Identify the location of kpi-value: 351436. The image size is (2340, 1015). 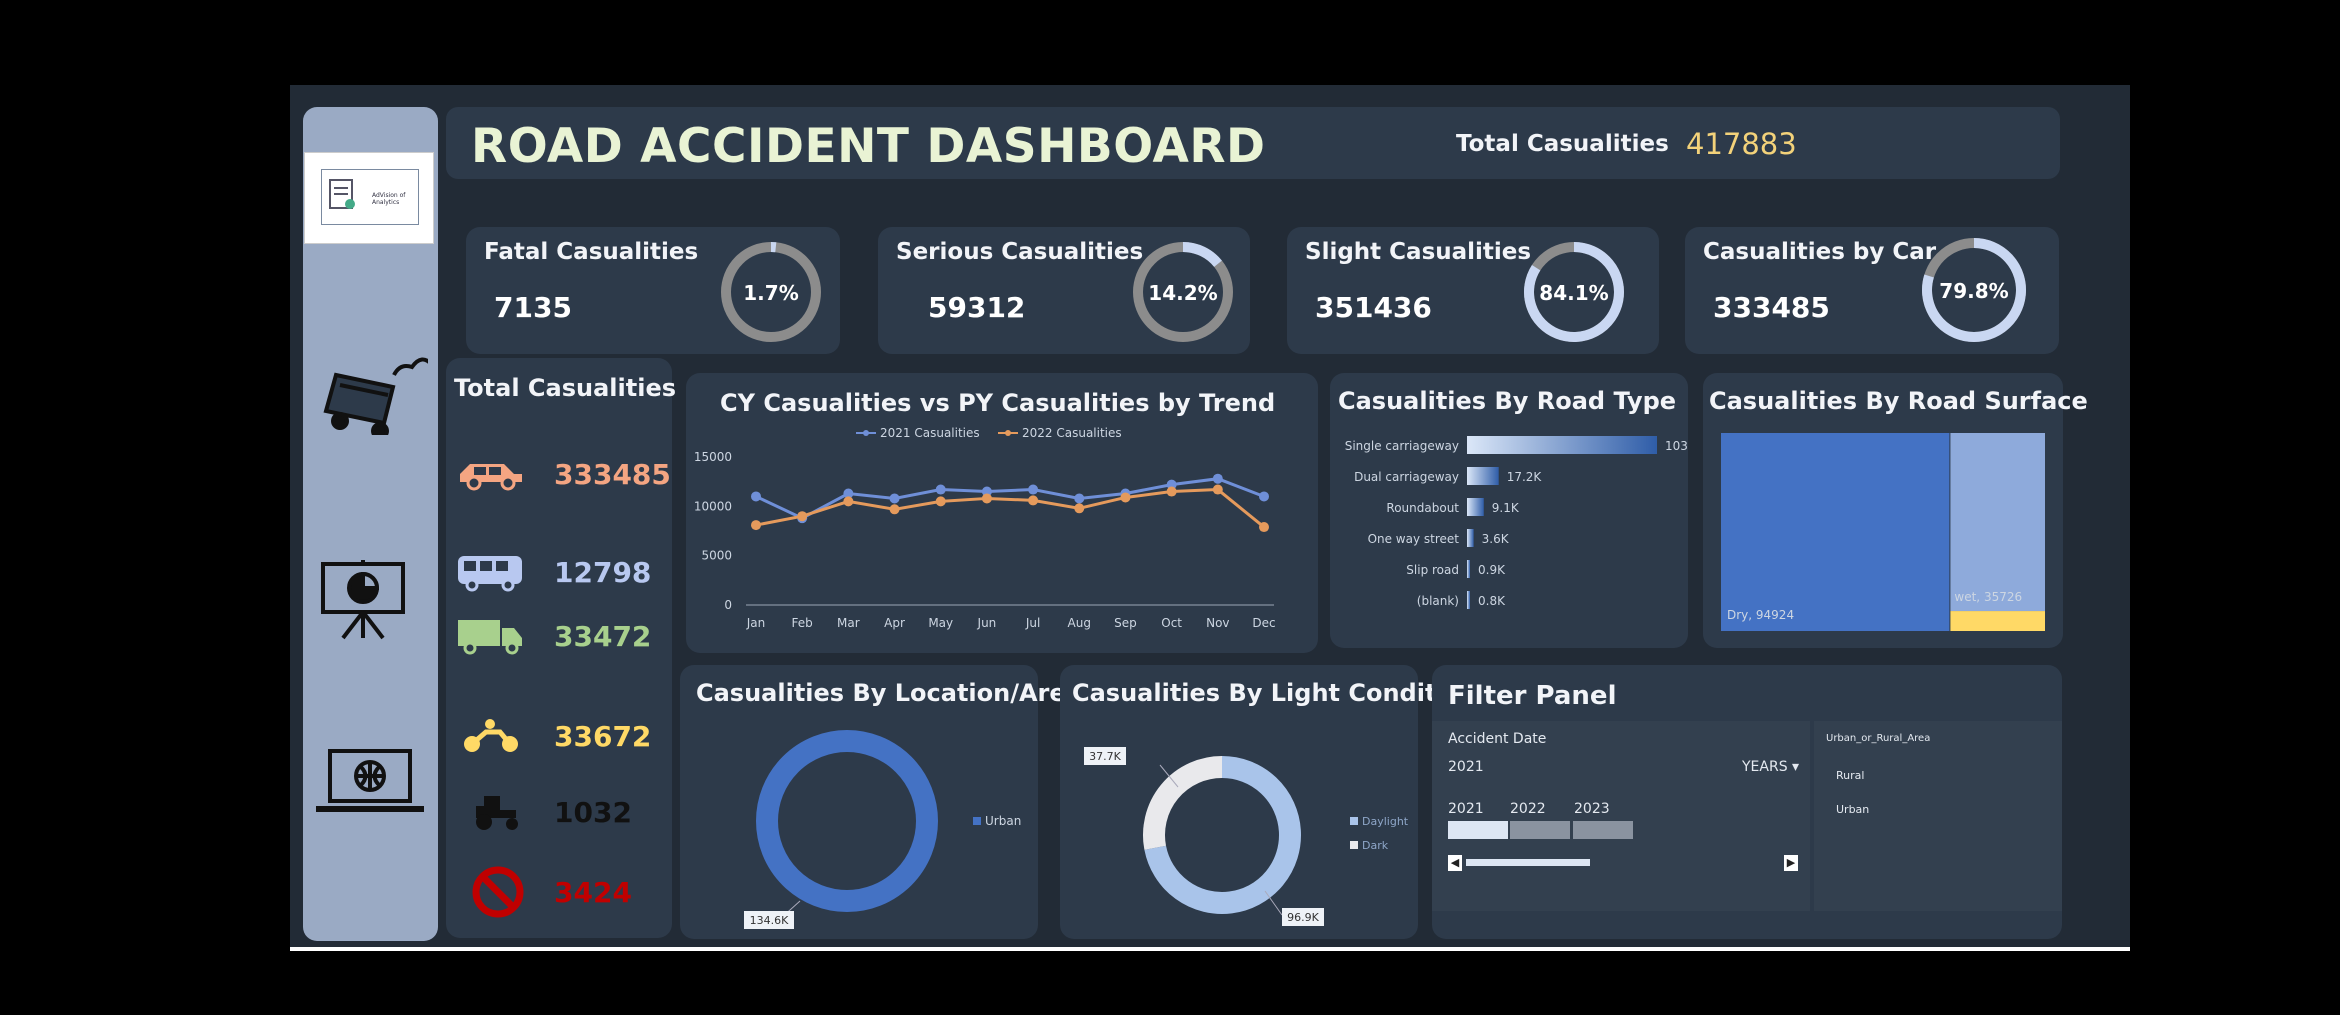
(1373, 307).